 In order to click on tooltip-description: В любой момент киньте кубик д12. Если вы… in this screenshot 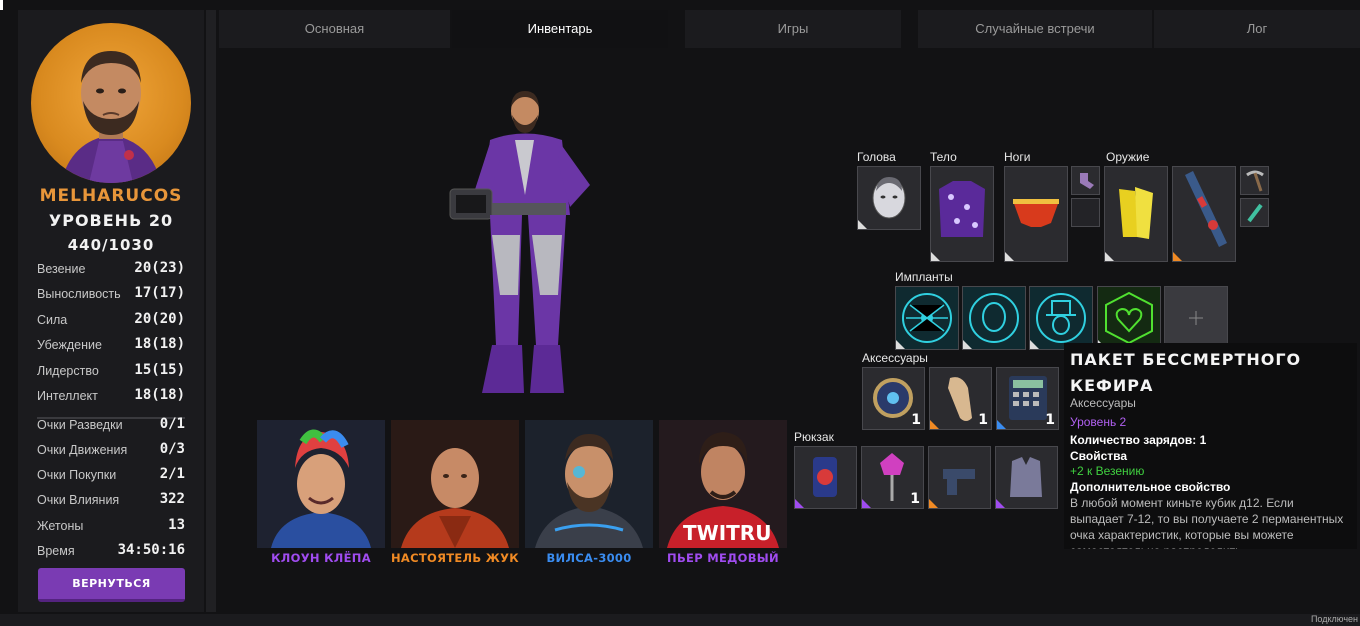, I will do `click(1207, 522)`.